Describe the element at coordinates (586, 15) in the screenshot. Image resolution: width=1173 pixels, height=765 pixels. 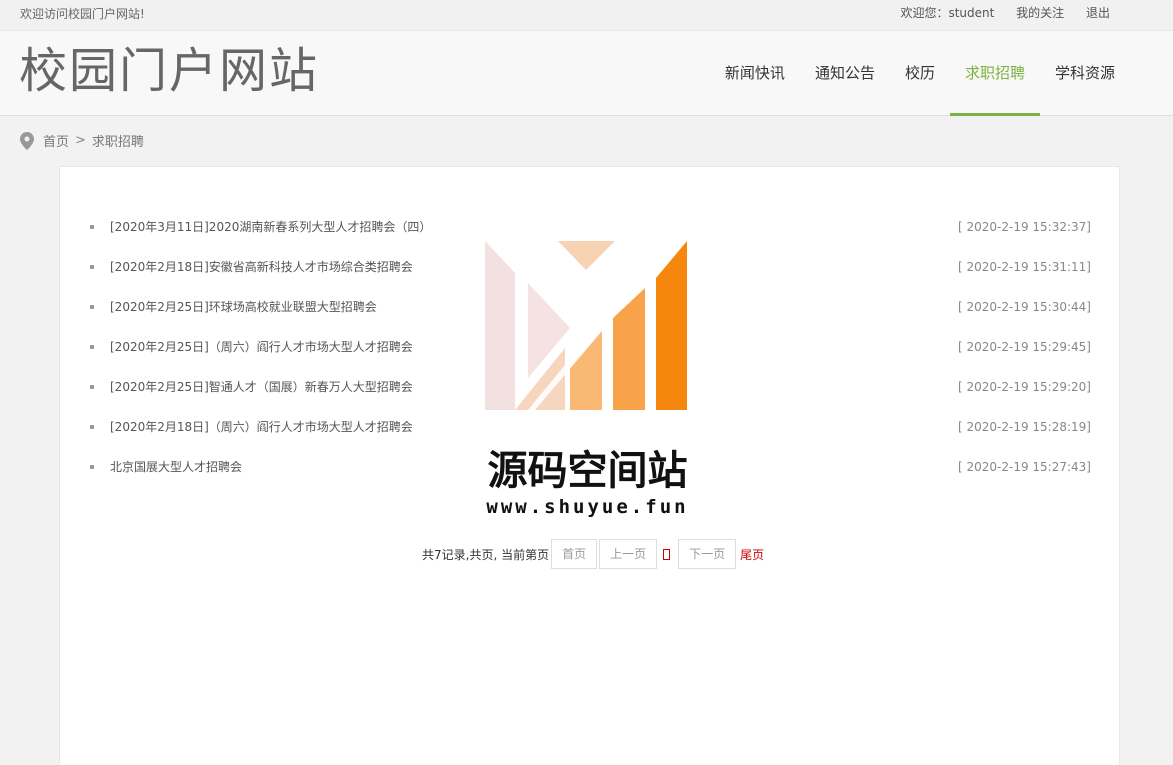
I see `top-bar: 欢迎访问校园门户网站! 欢迎您：student 我的关注 退出` at that location.